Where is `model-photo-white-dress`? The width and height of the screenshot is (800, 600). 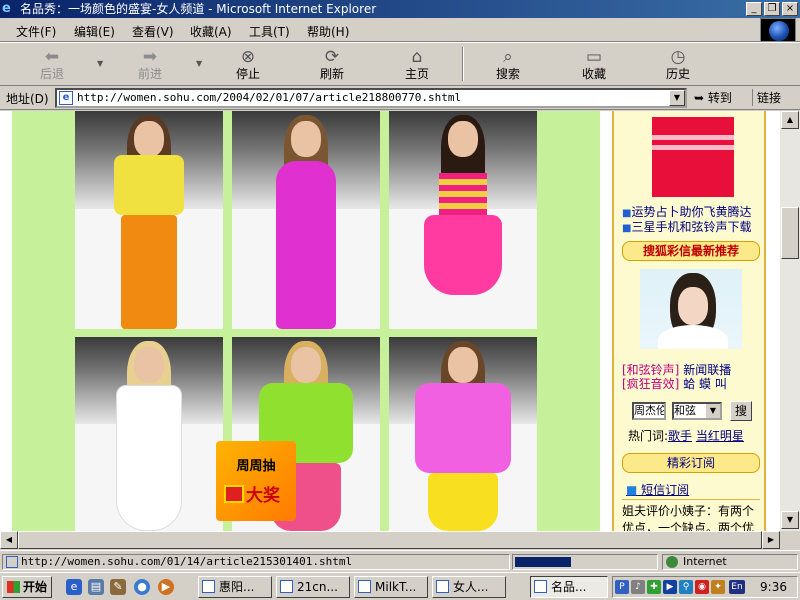 model-photo-white-dress is located at coordinates (149, 434).